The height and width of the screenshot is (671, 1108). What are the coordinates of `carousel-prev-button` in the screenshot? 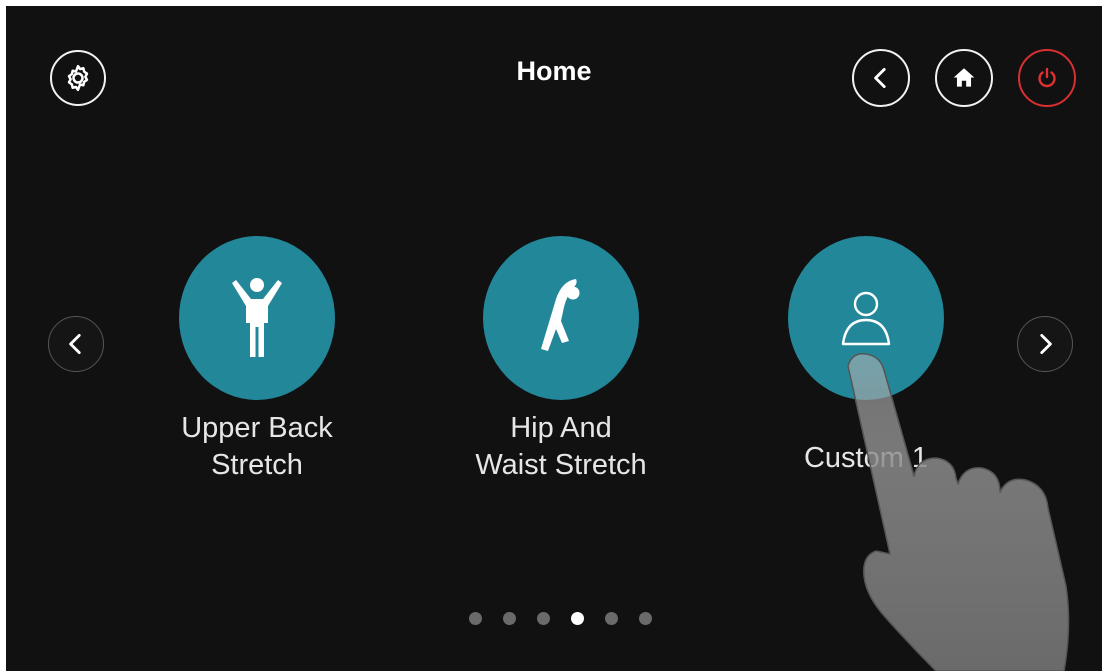 It's located at (76, 344).